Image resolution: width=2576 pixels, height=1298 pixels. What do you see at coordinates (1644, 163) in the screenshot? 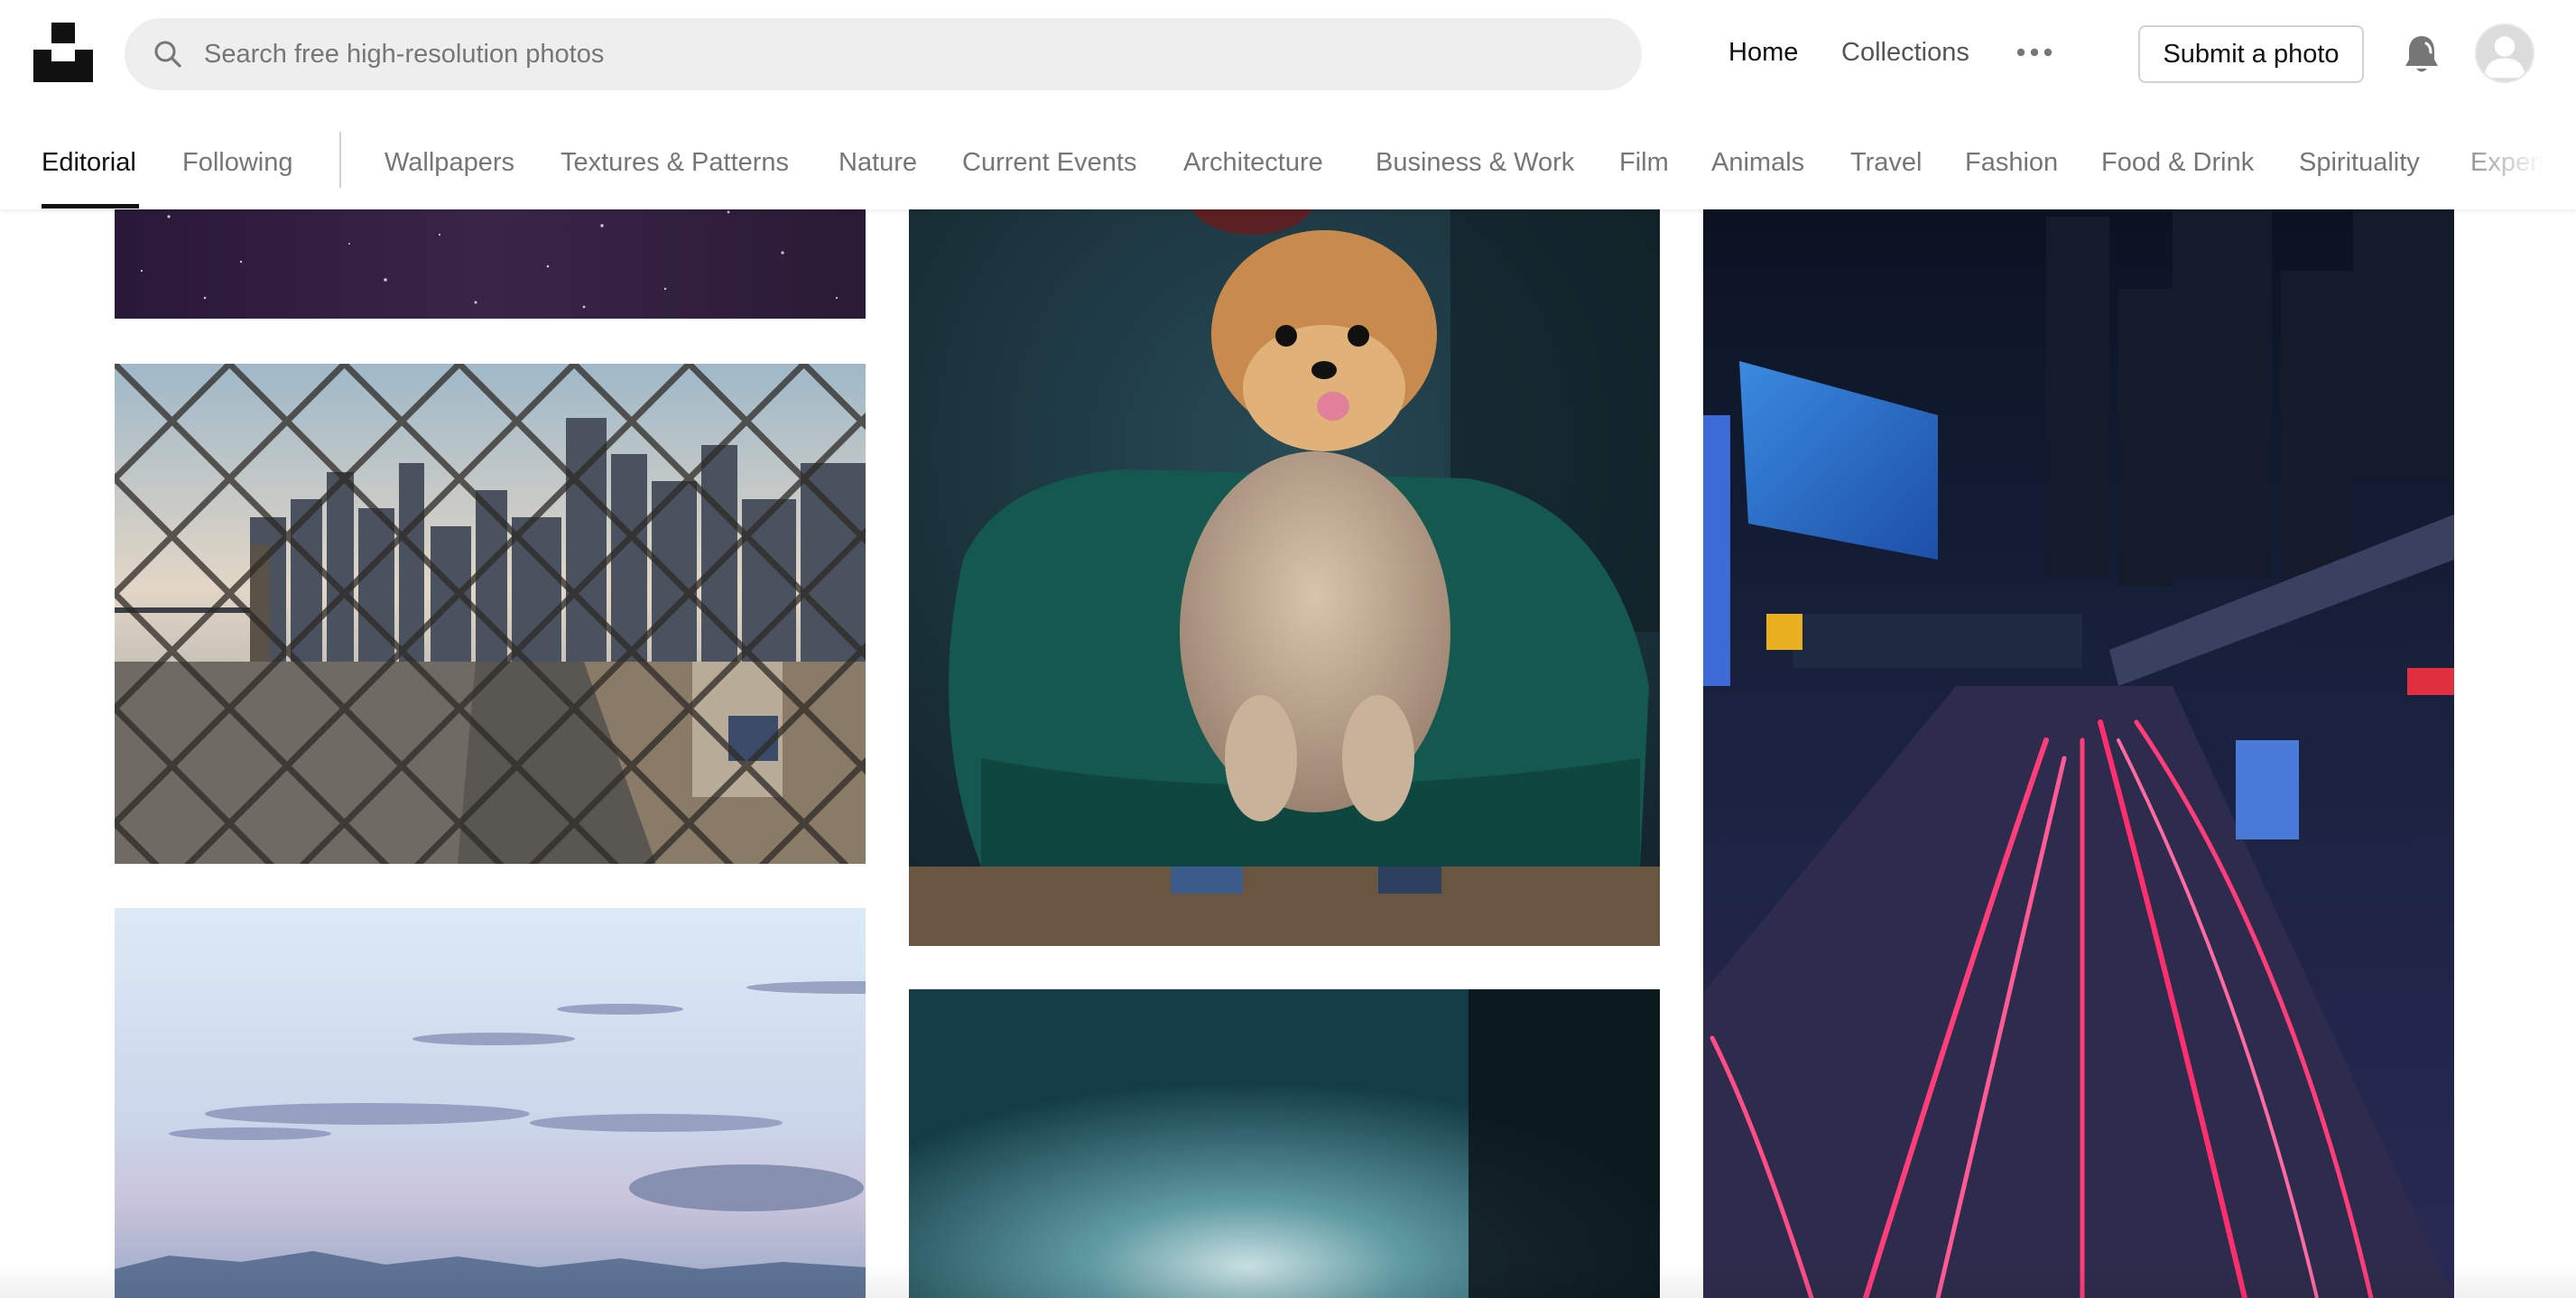
I see `tab-film: Film` at bounding box center [1644, 163].